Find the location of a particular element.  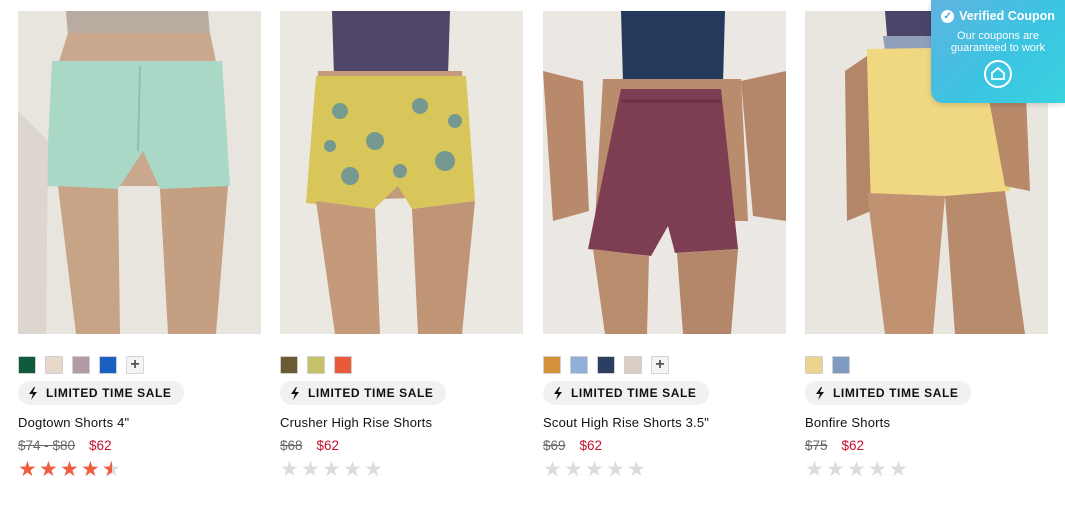

price-row: $75 $62 is located at coordinates (834, 445).